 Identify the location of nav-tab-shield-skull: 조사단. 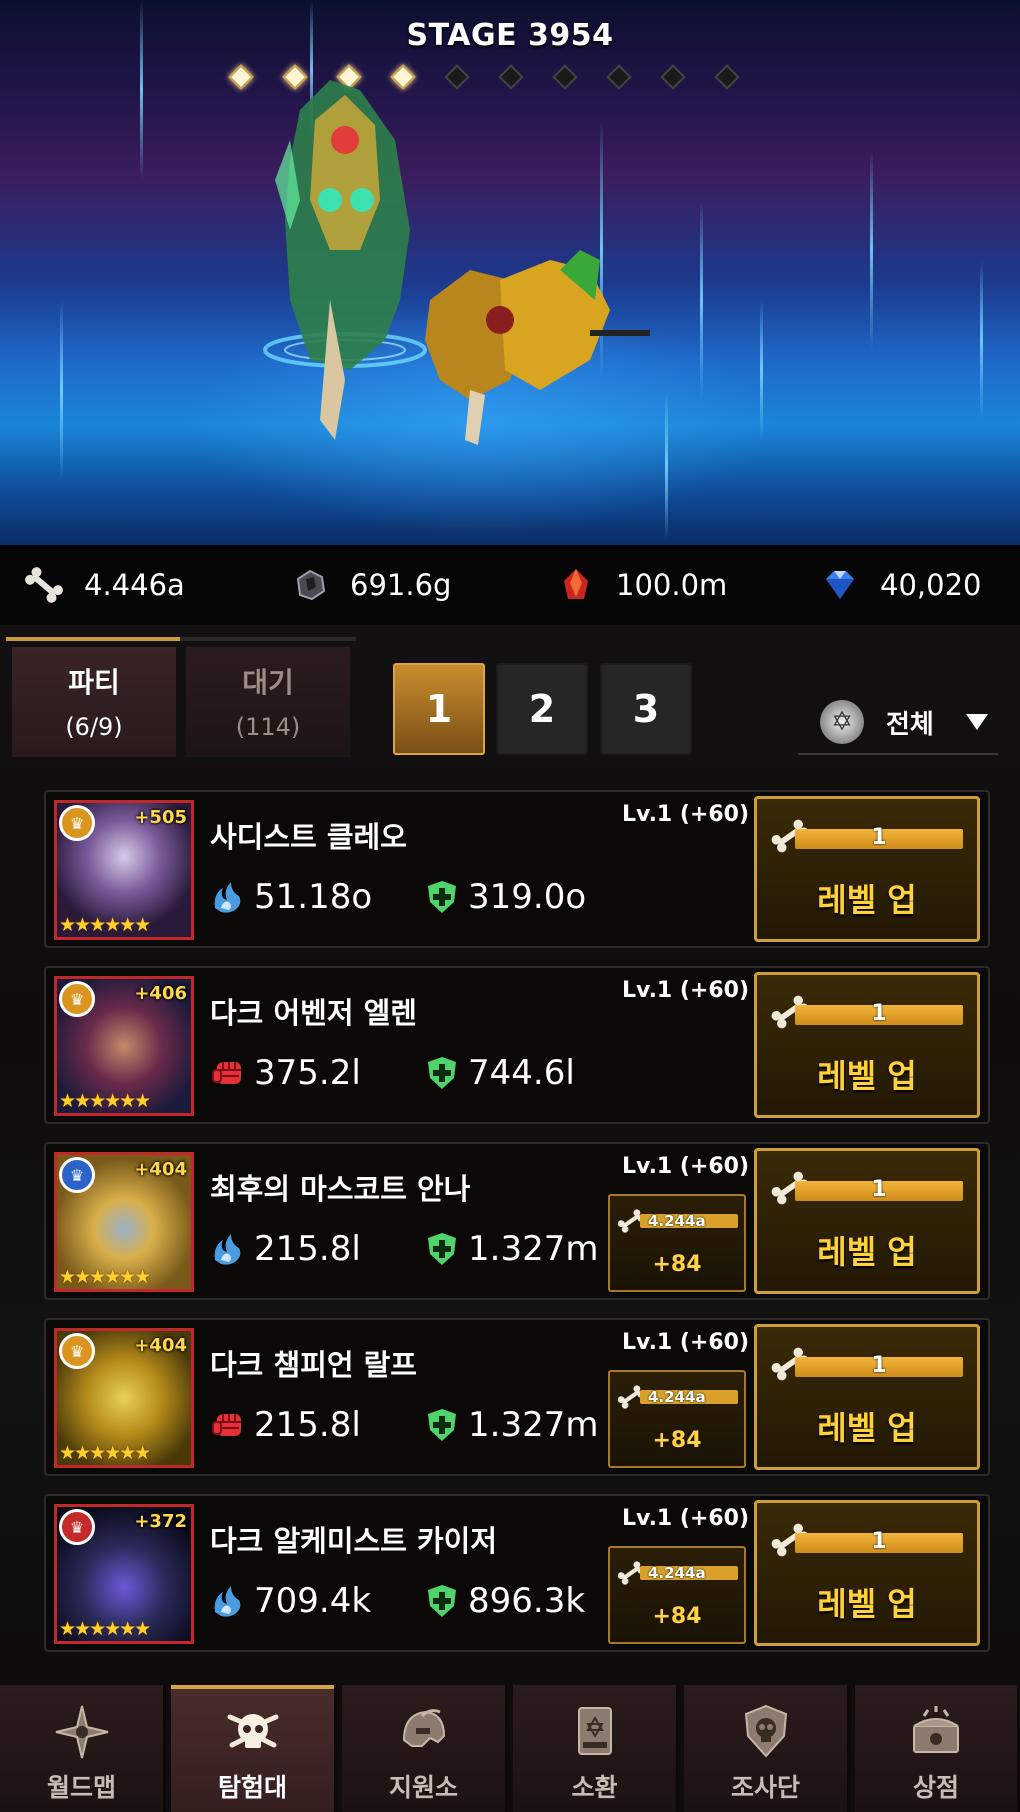
(767, 1748).